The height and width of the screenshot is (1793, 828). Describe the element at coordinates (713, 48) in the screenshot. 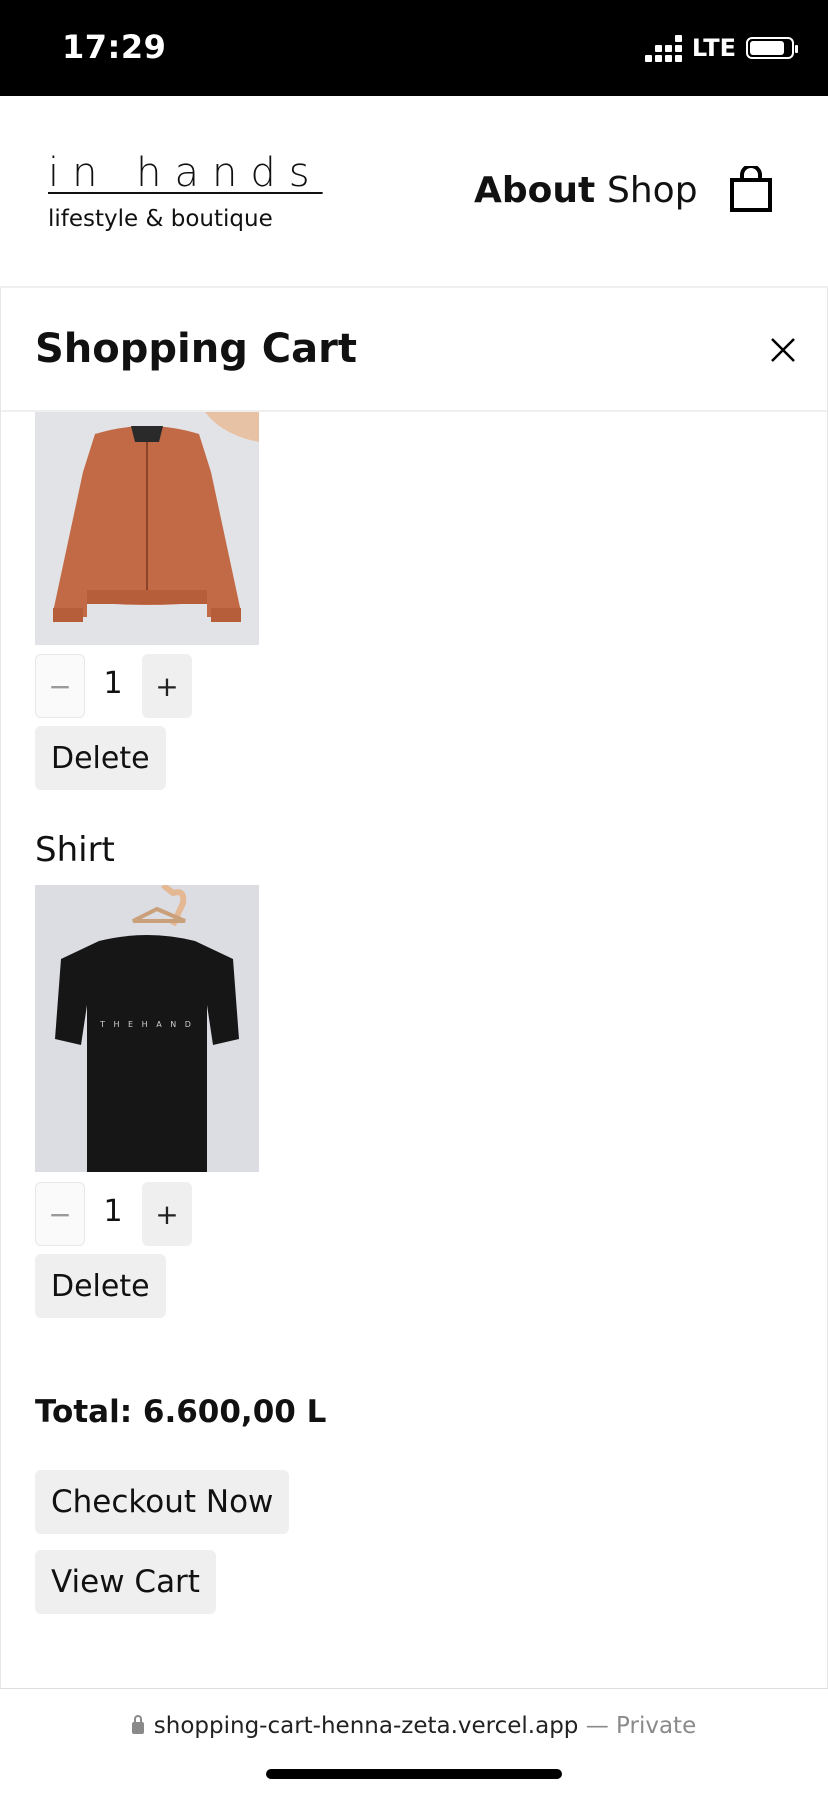

I see `network-label: LTE` at that location.